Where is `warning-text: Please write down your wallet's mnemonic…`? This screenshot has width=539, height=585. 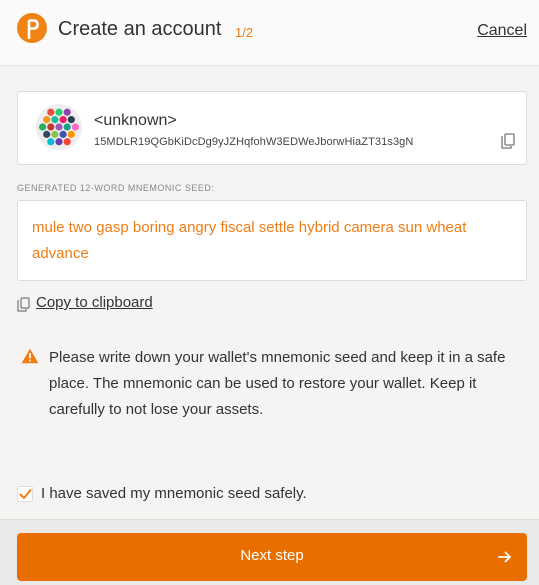
warning-text: Please write down your wallet's mnemonic… is located at coordinates (277, 383).